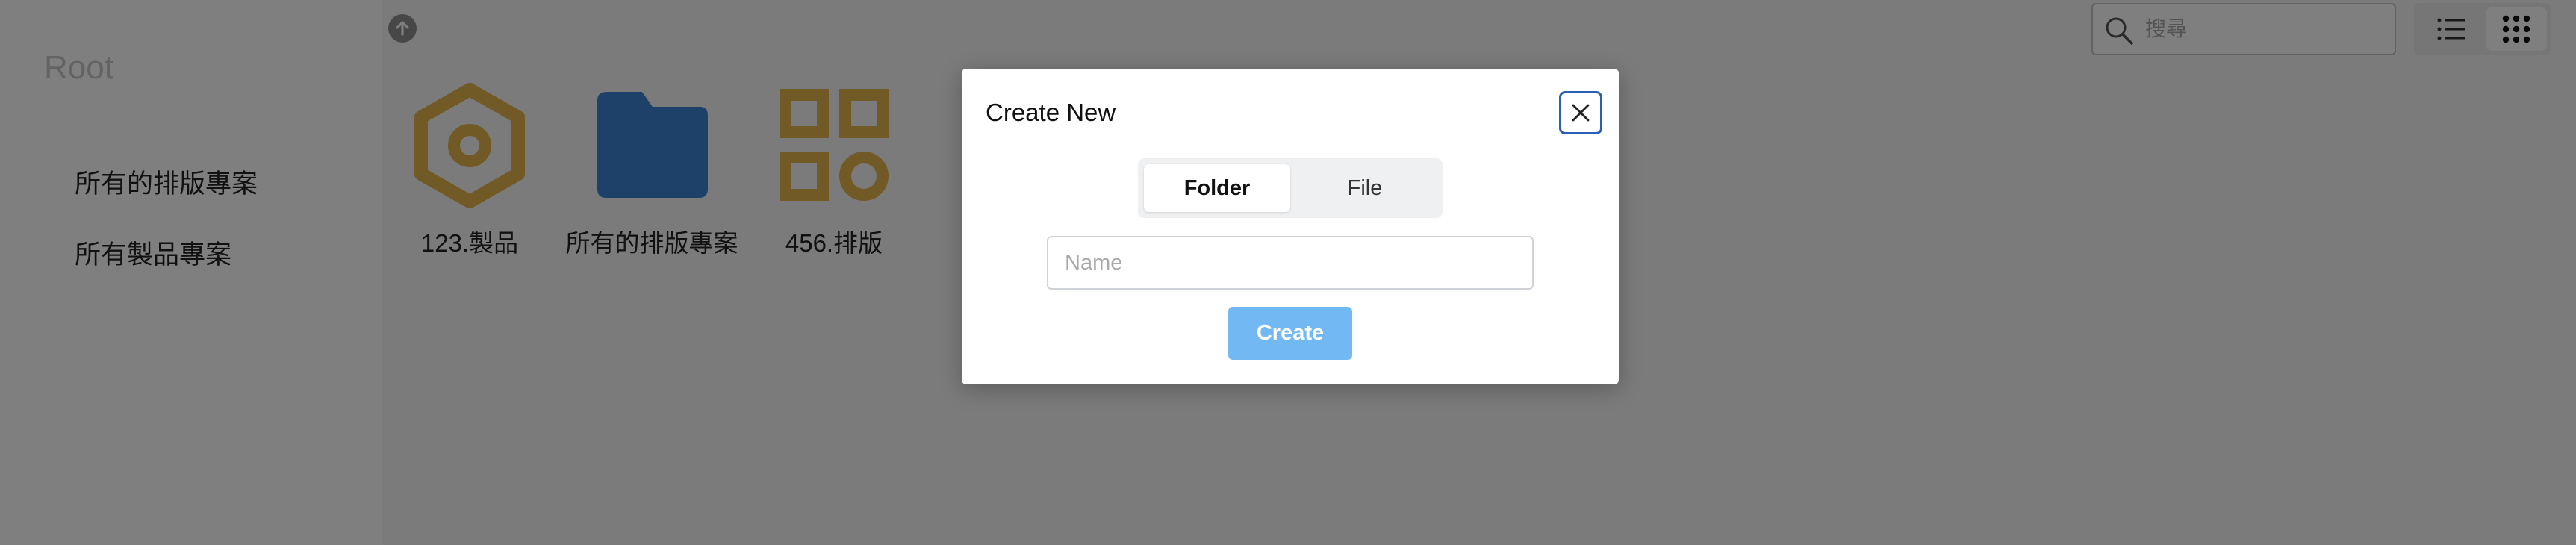 Image resolution: width=2576 pixels, height=545 pixels. Describe the element at coordinates (1290, 226) in the screenshot. I see `create-new-dialog: Create New Folder File Create` at that location.